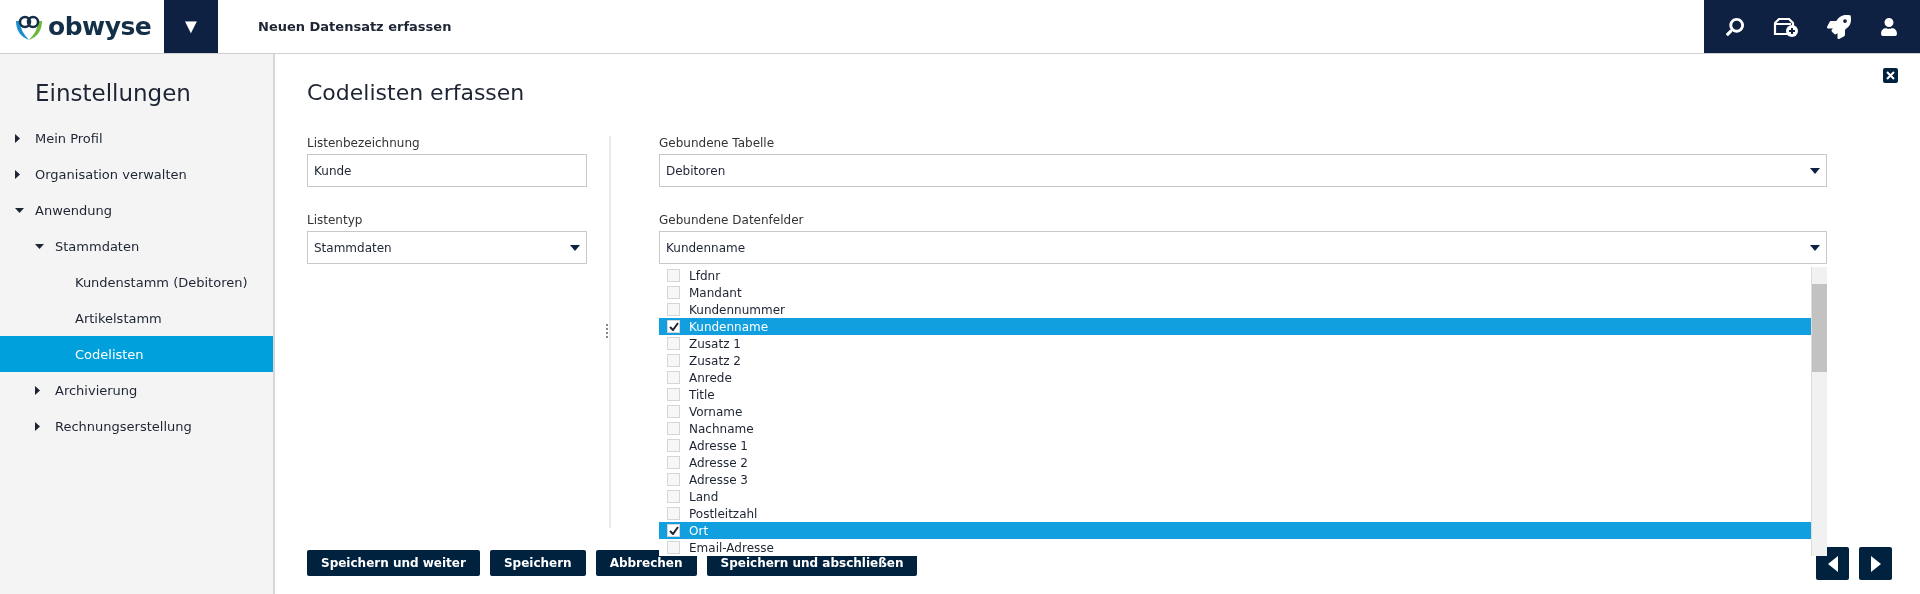 This screenshot has width=1920, height=594. What do you see at coordinates (113, 93) in the screenshot?
I see `sidebar-title: Einstellungen` at bounding box center [113, 93].